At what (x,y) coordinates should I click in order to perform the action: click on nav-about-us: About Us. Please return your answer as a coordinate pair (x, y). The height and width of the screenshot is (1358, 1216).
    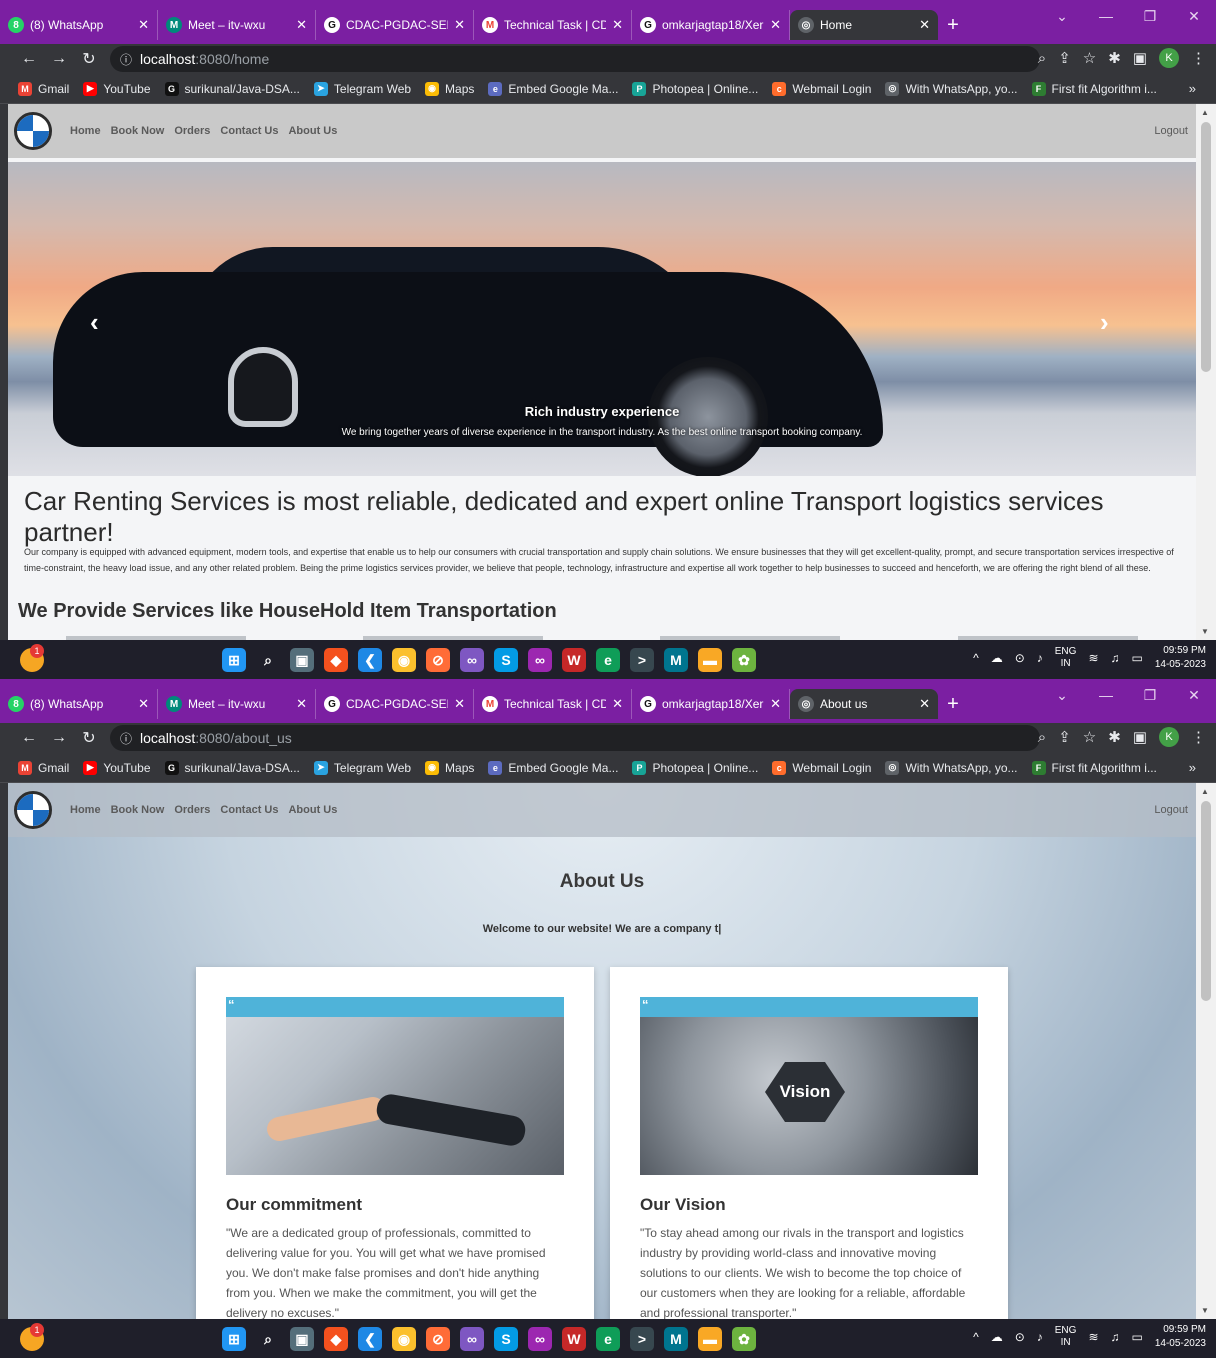
    Looking at the image, I should click on (312, 810).